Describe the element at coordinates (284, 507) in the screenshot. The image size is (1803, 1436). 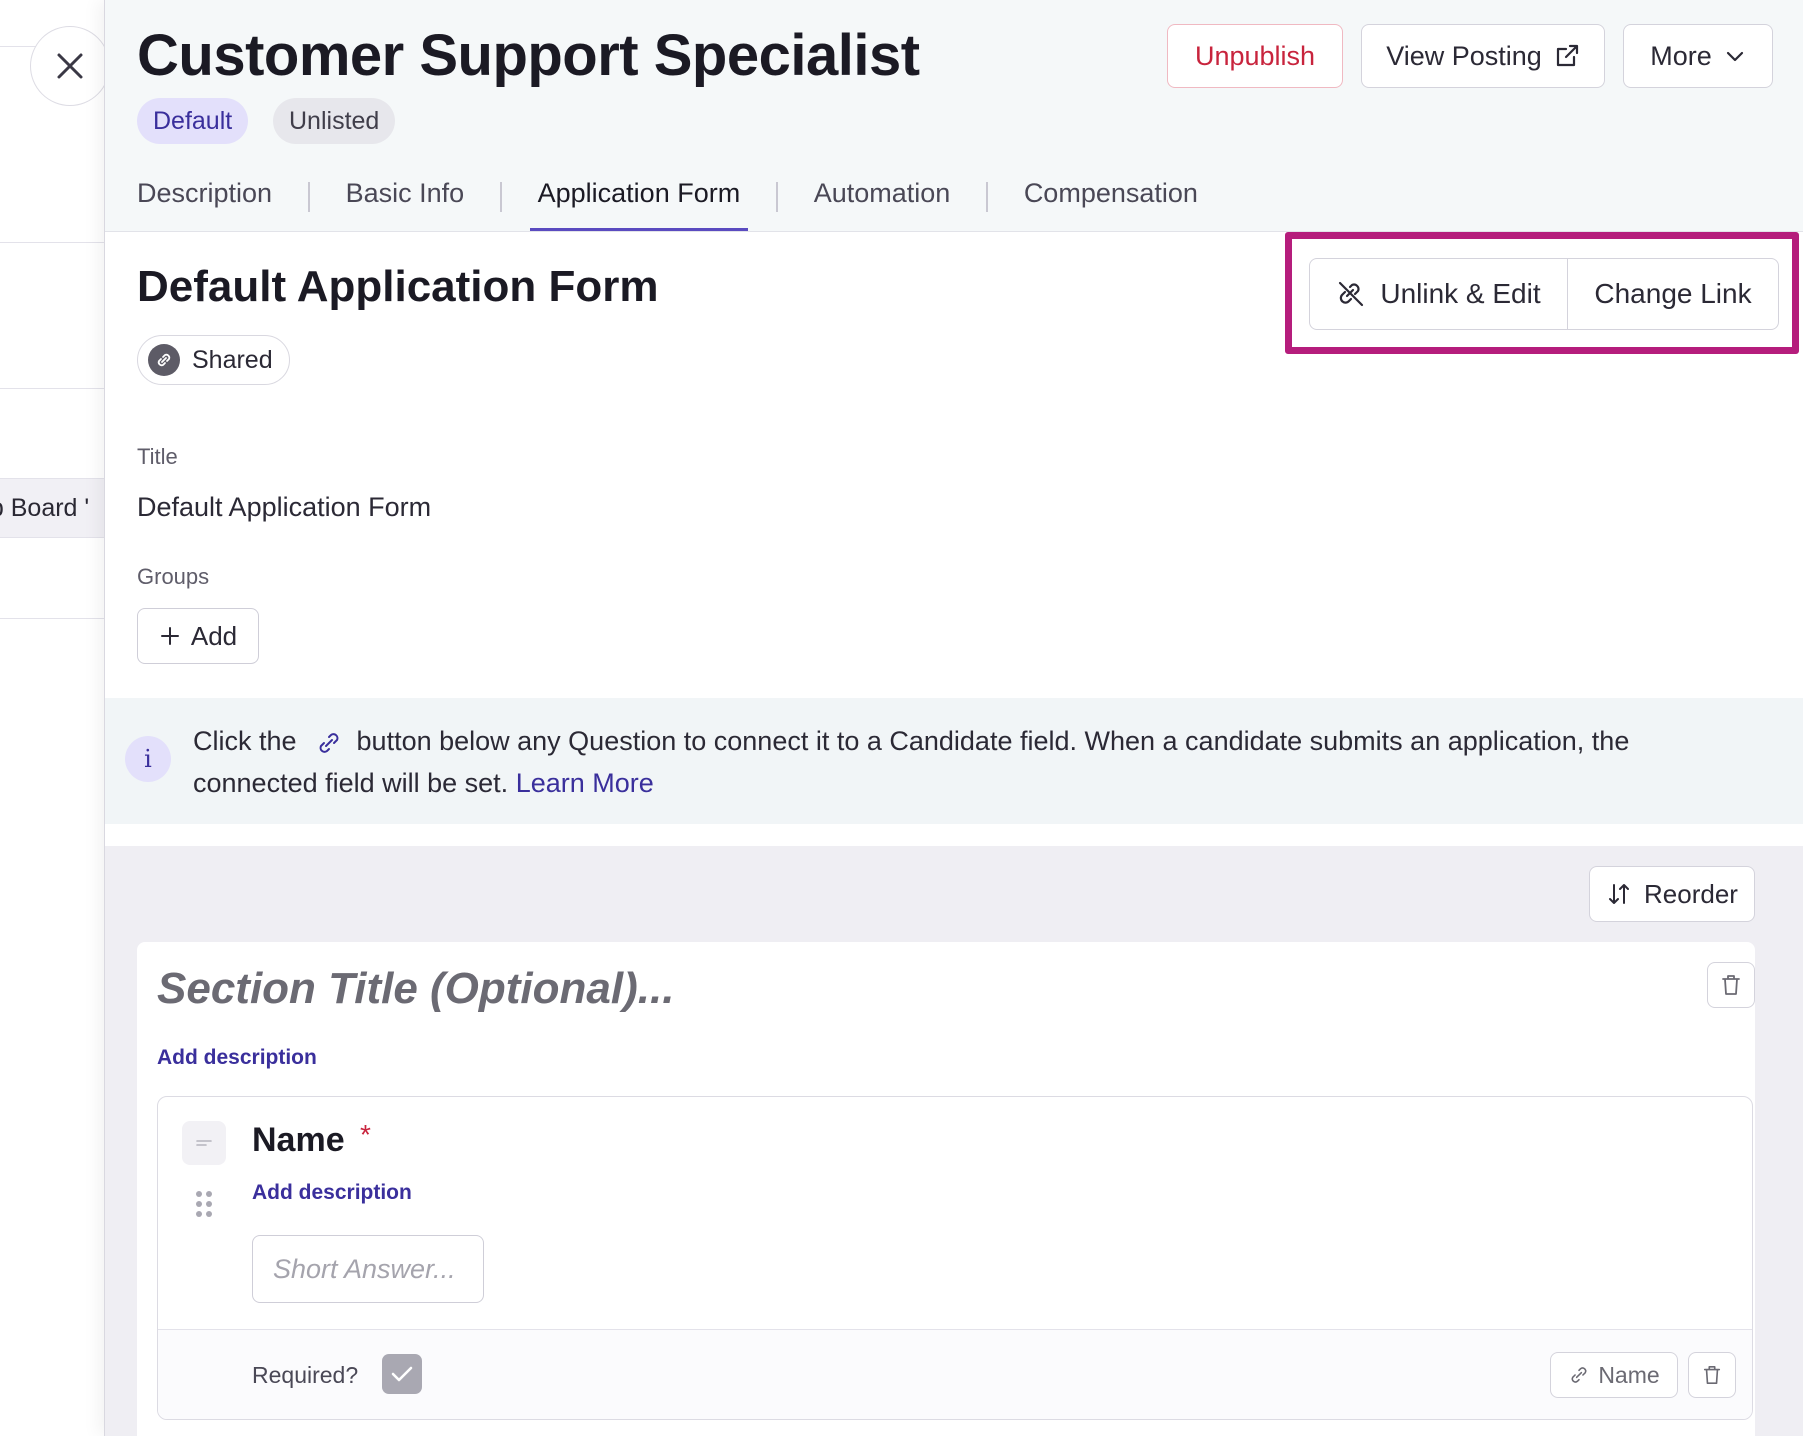
I see `title-field-value: Default Application Form` at that location.